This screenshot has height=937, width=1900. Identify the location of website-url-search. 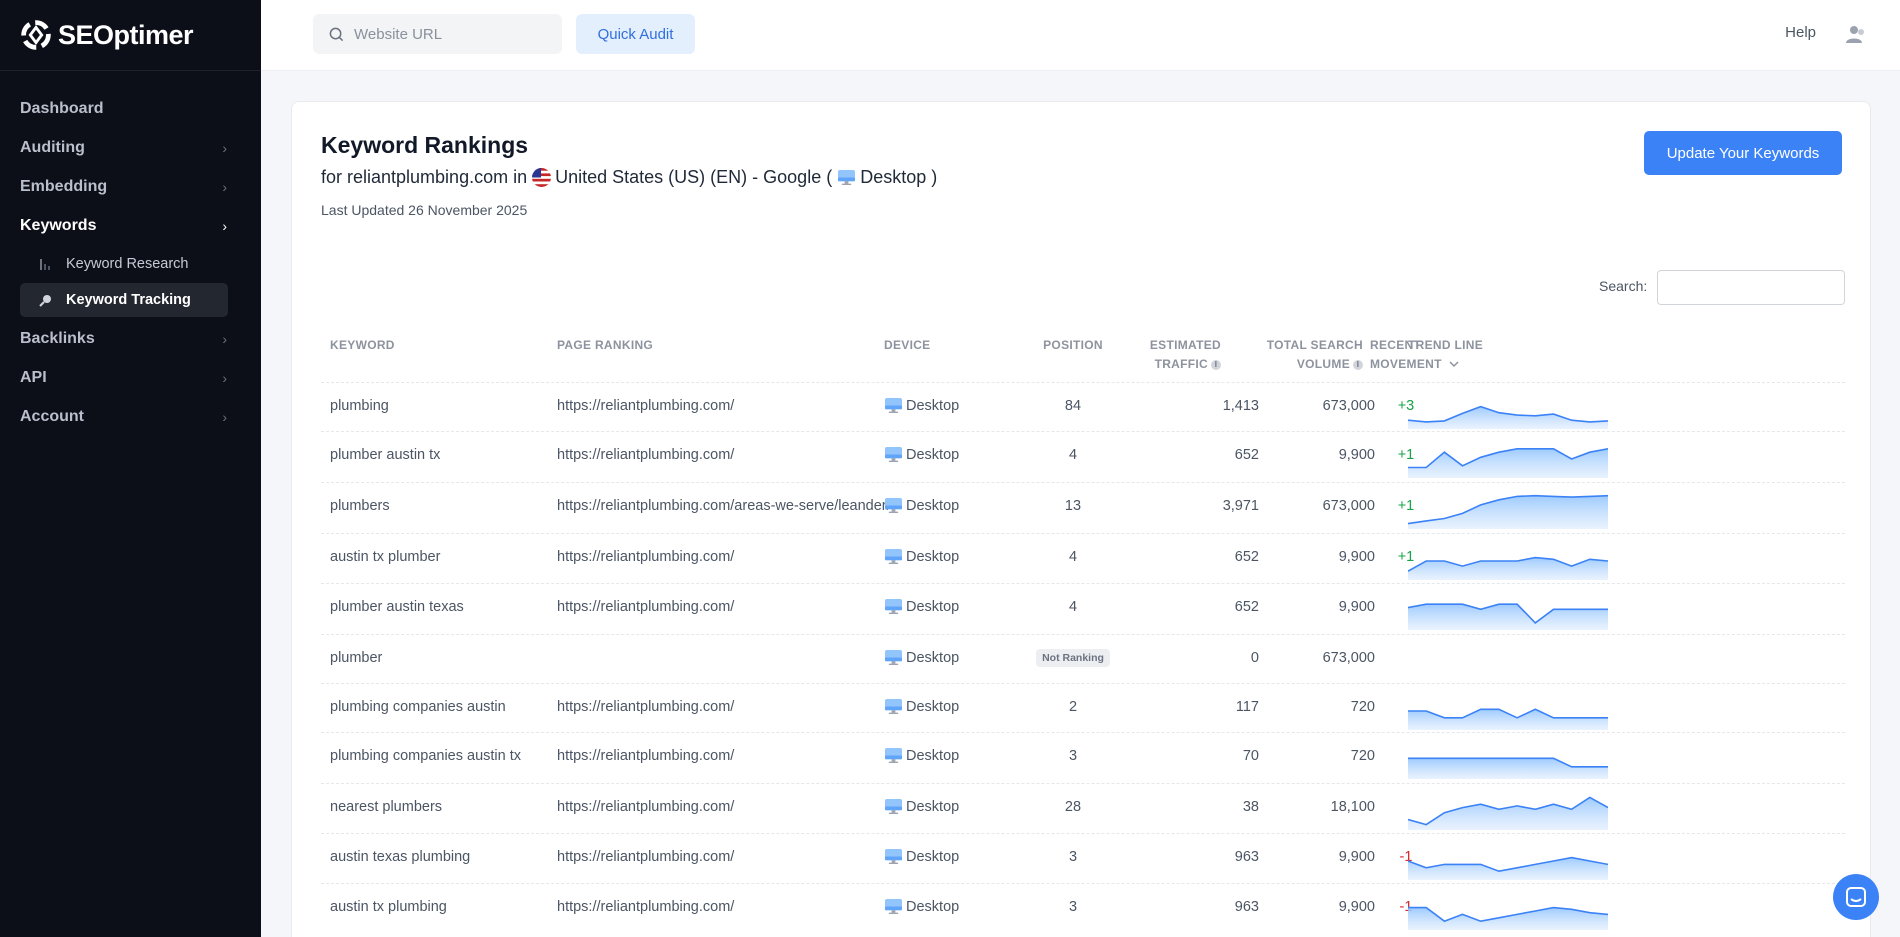
(437, 34).